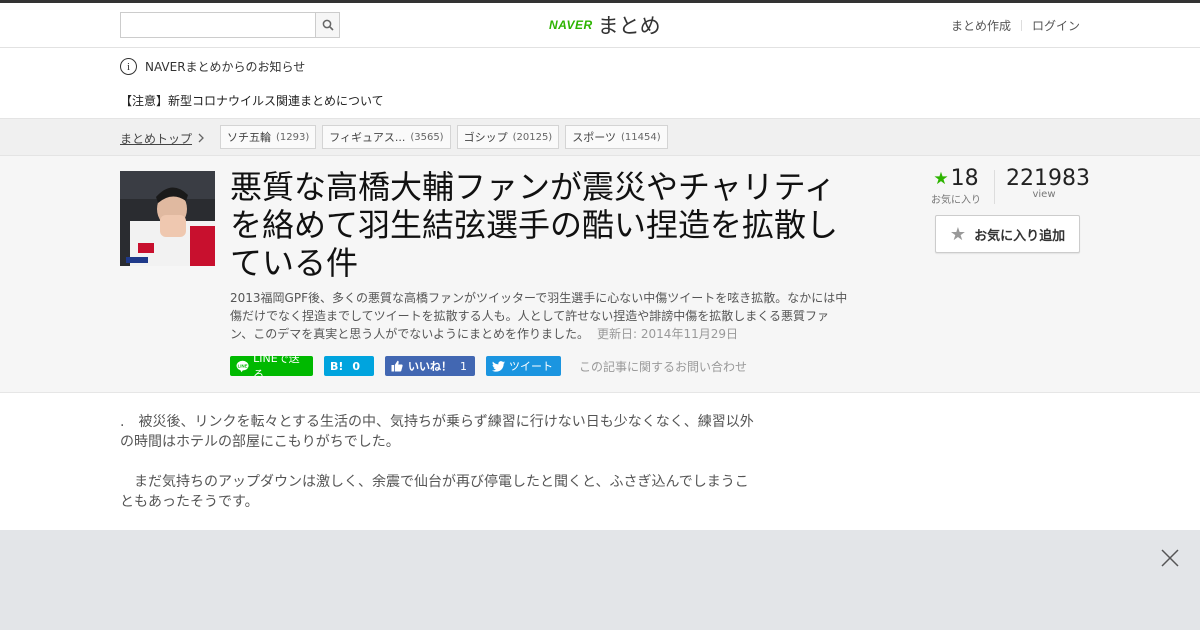 Image resolution: width=1200 pixels, height=630 pixels. Describe the element at coordinates (1015, 25) in the screenshot. I see `header-links: まとめ作成 ログイン` at that location.